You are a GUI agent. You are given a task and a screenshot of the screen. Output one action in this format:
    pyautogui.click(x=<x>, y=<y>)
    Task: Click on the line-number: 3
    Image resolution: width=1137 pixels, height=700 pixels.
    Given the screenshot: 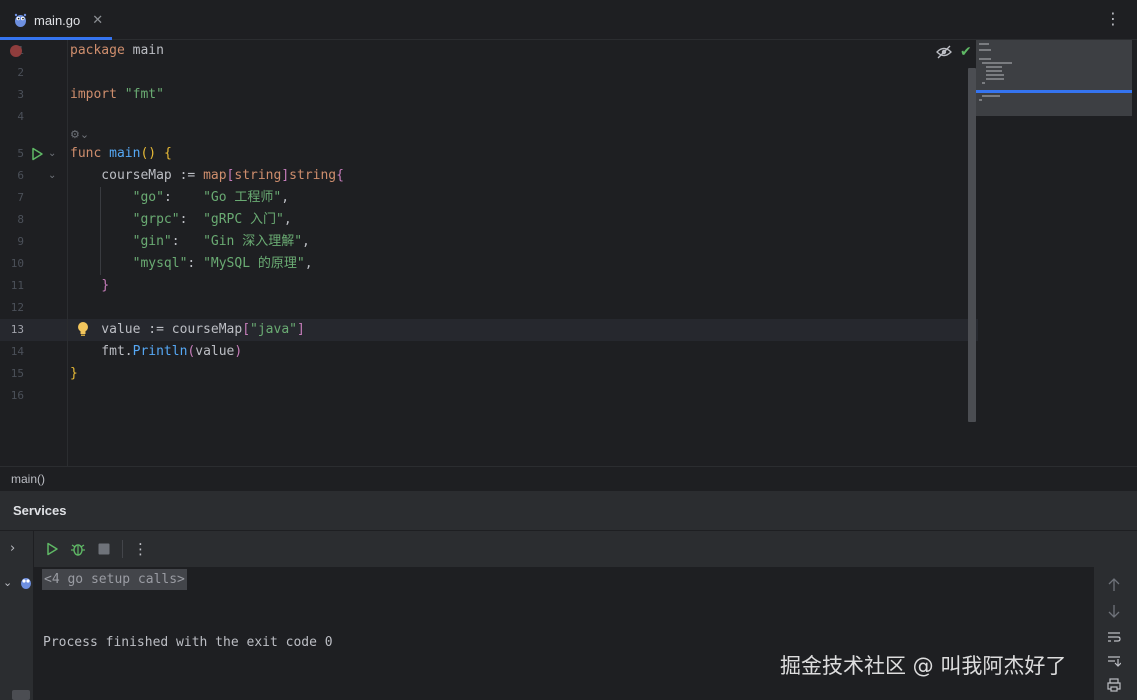 What is the action you would take?
    pyautogui.click(x=20, y=94)
    